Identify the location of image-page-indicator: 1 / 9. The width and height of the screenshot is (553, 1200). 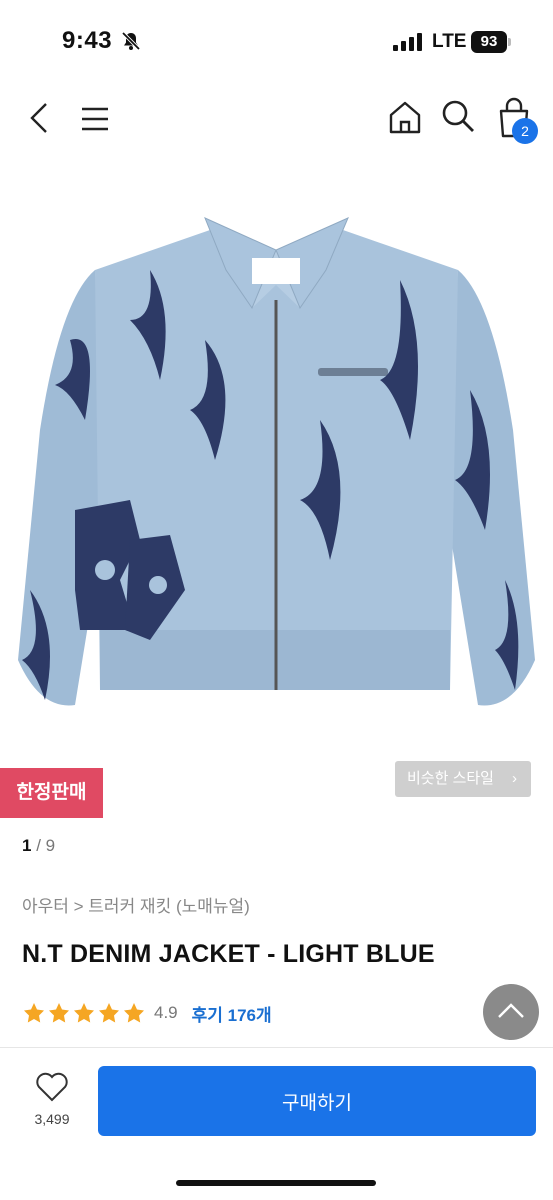
(38, 846).